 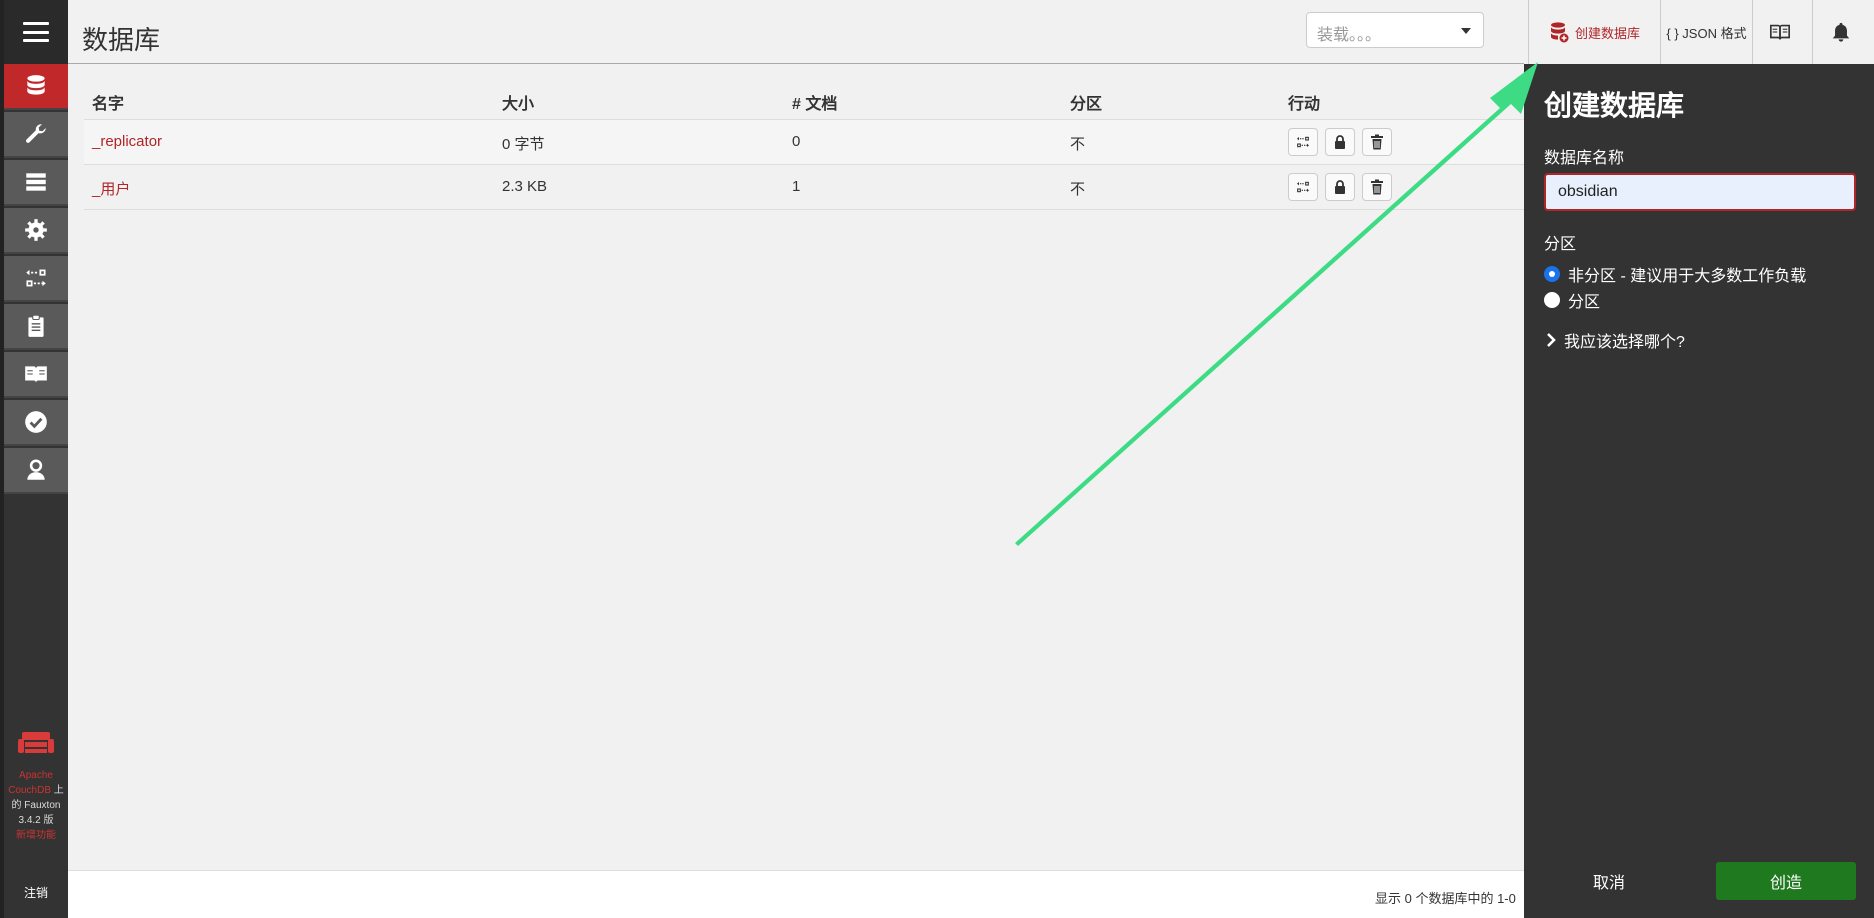 I want to click on brand-version: 3.4.2 版, so click(x=36, y=820).